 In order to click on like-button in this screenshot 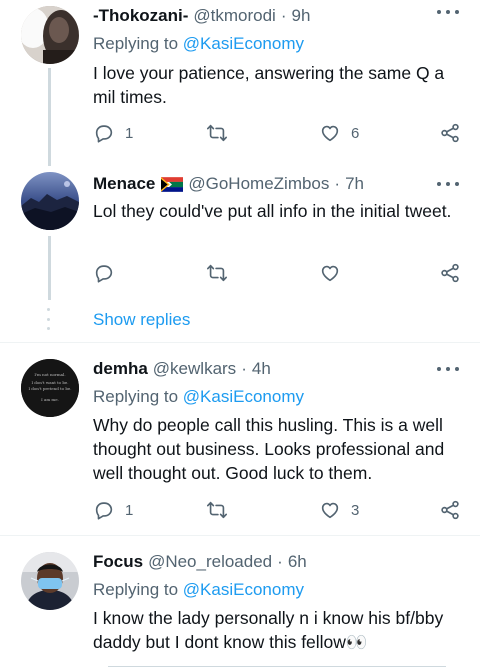, I will do `click(335, 273)`.